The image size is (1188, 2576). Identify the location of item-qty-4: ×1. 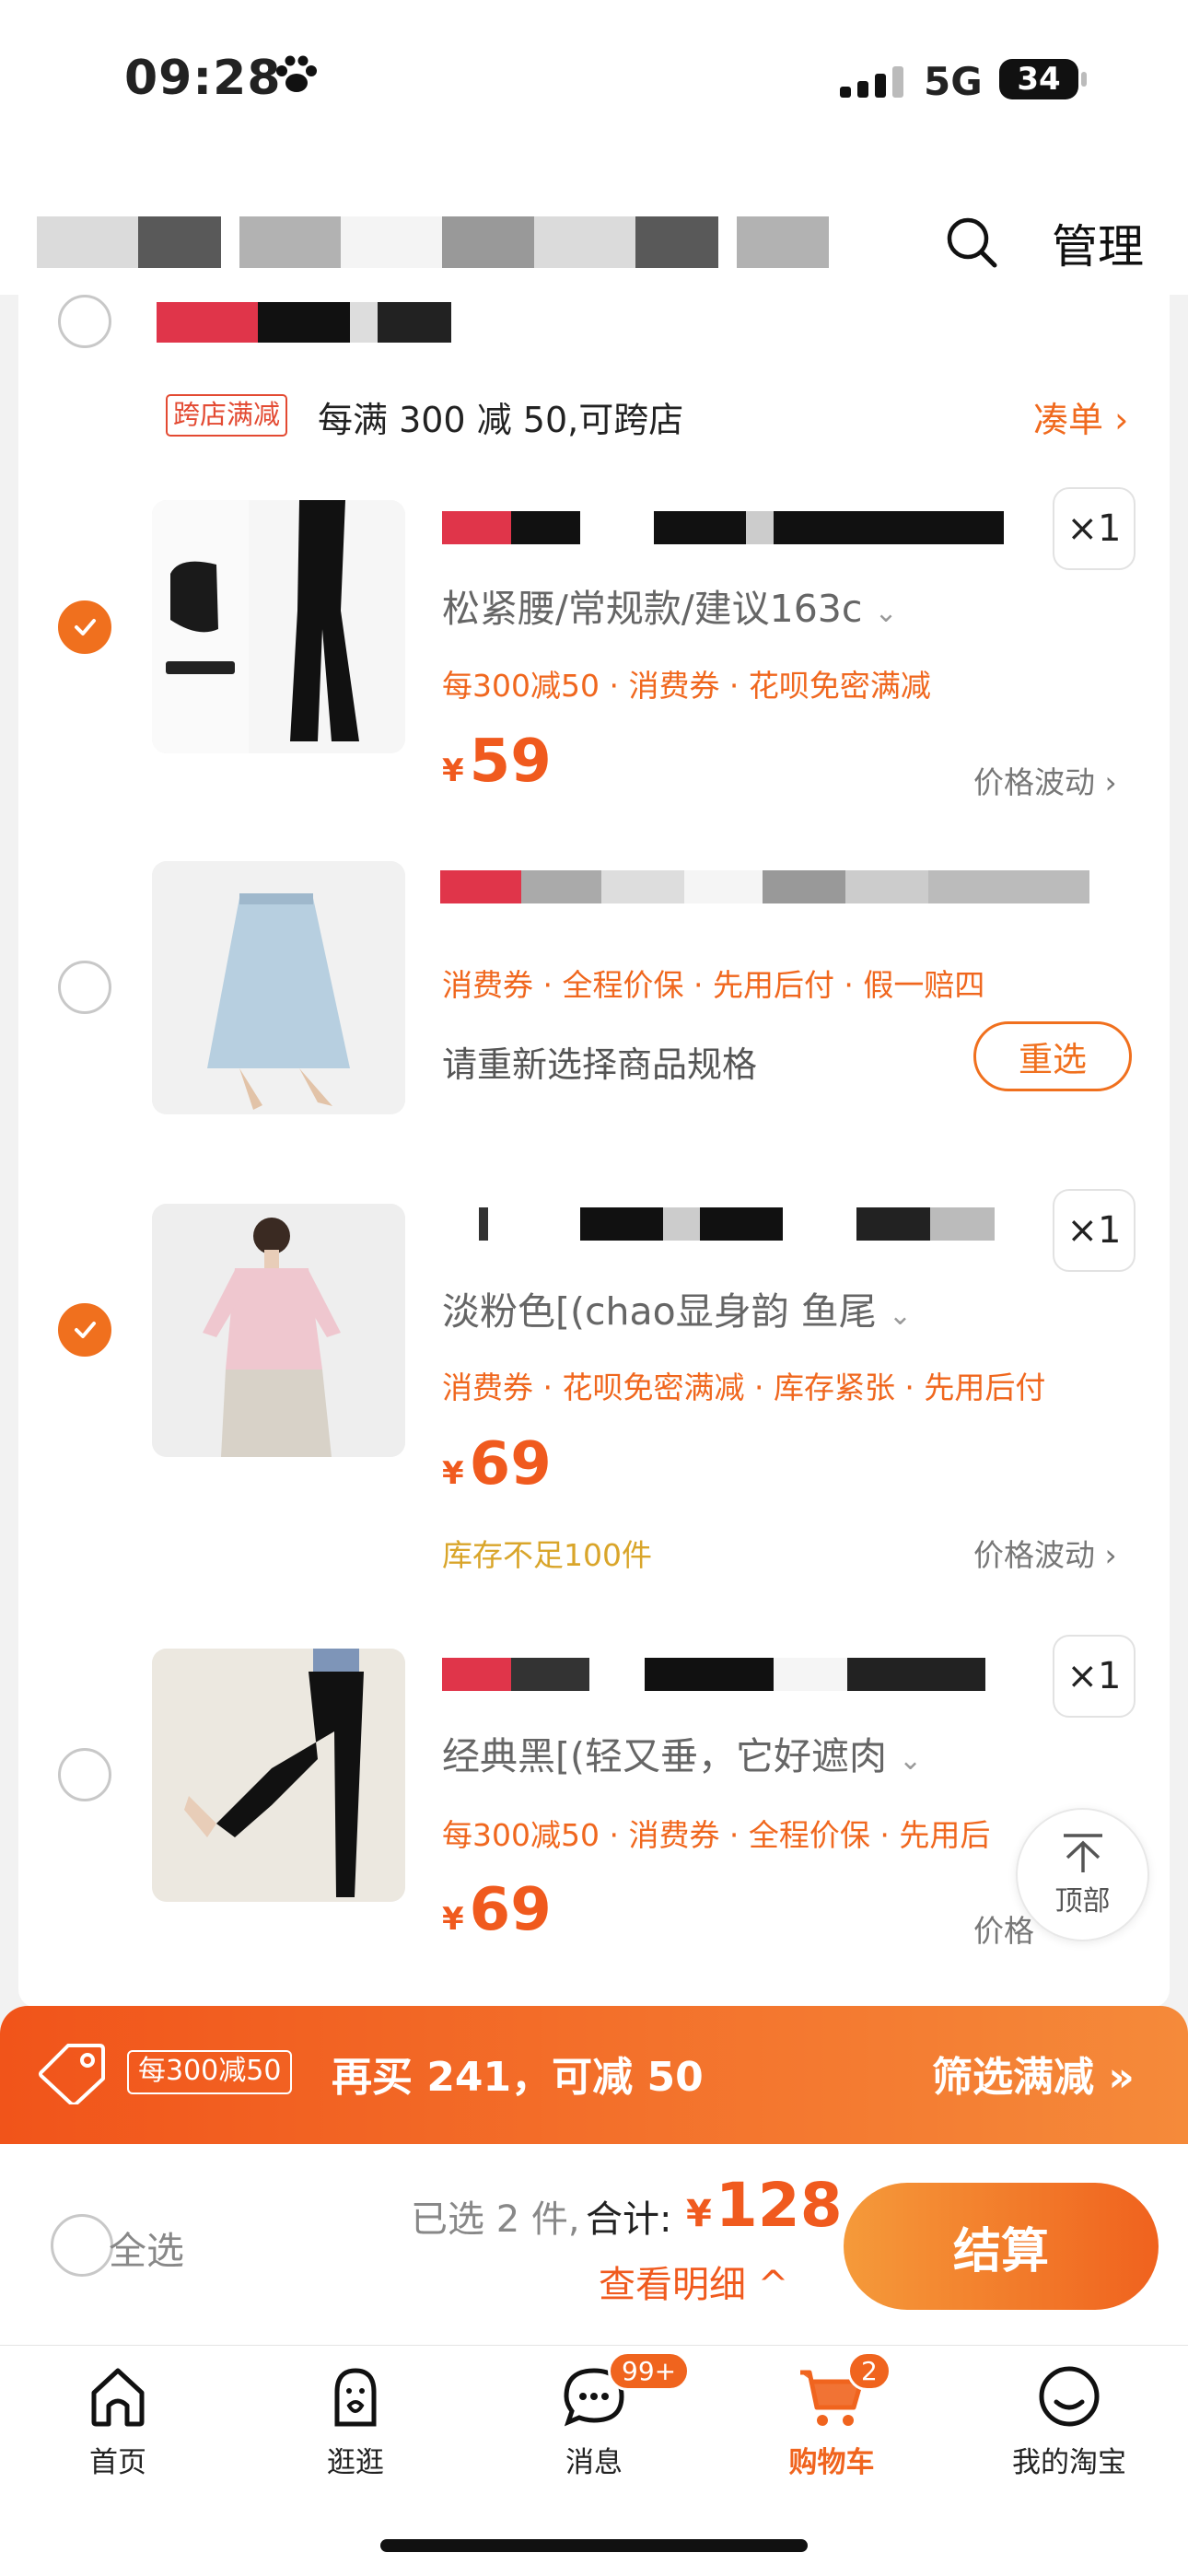
(1094, 1676).